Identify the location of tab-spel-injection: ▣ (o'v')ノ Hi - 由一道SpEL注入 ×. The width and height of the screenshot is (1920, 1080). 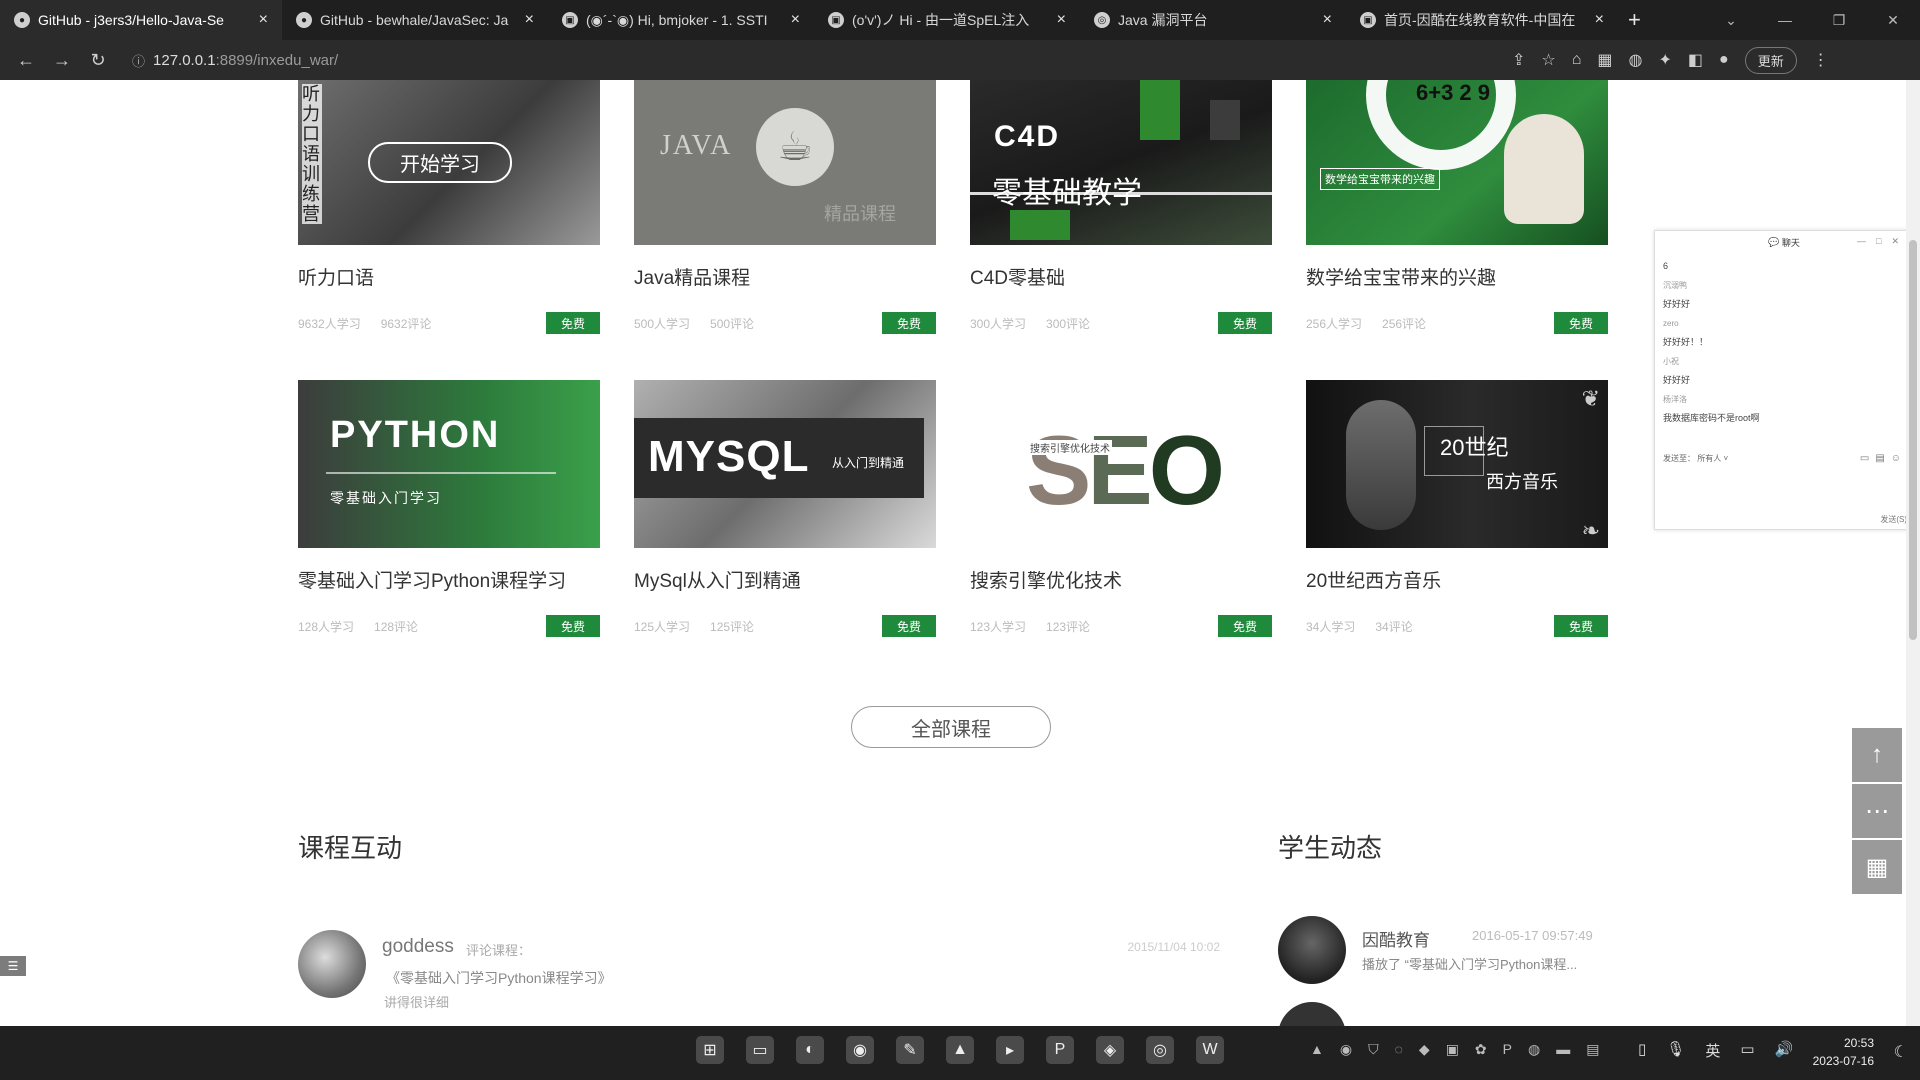
(947, 20).